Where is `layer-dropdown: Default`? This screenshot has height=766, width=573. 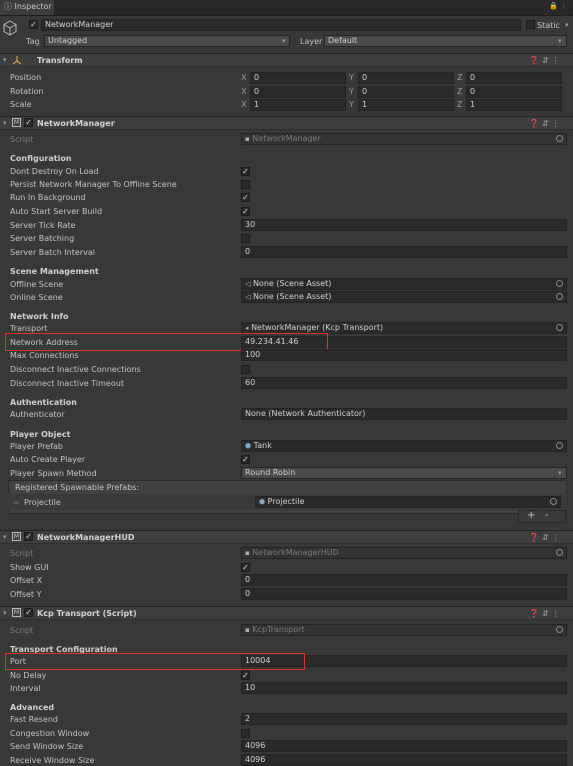 layer-dropdown: Default is located at coordinates (445, 41).